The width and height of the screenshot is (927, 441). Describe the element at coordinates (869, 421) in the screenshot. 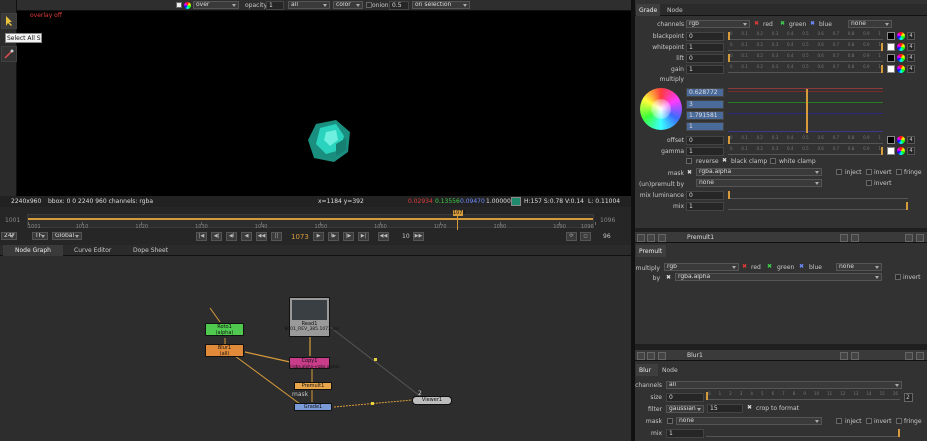

I see `blur-invert-checkbox` at that location.